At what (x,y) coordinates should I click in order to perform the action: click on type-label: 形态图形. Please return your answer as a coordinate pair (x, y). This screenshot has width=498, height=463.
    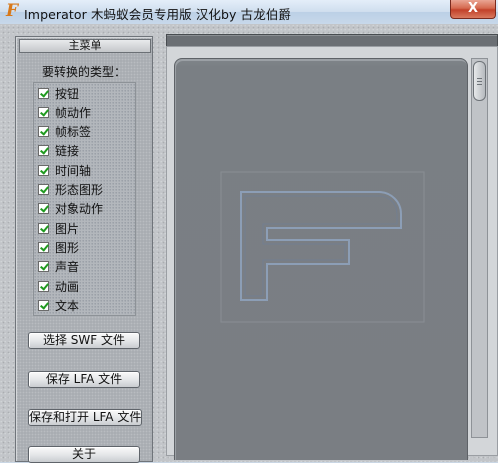
    Looking at the image, I should click on (79, 189).